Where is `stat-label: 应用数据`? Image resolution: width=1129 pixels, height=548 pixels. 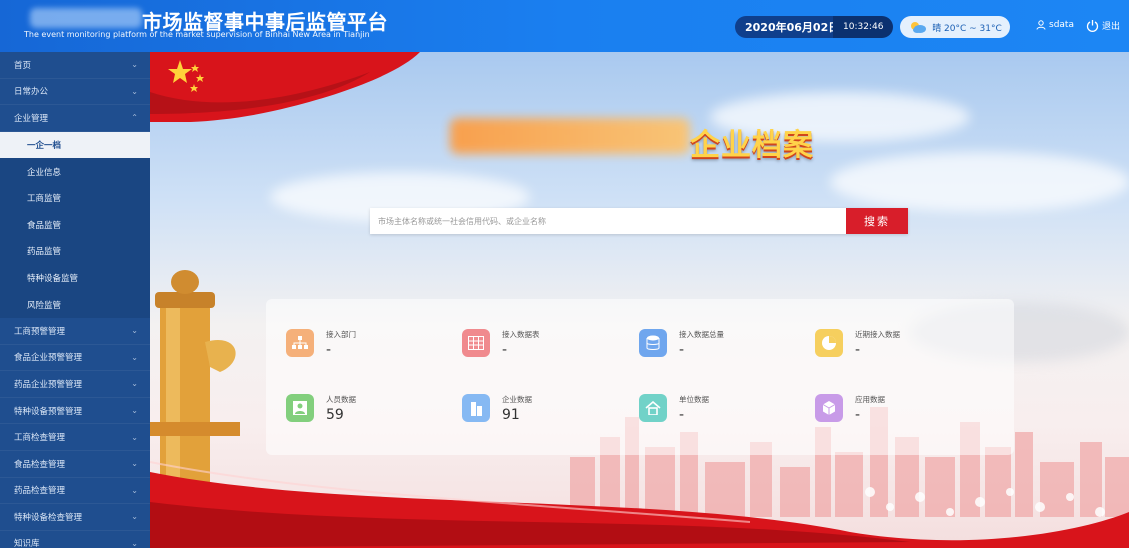
stat-label: 应用数据 is located at coordinates (870, 399).